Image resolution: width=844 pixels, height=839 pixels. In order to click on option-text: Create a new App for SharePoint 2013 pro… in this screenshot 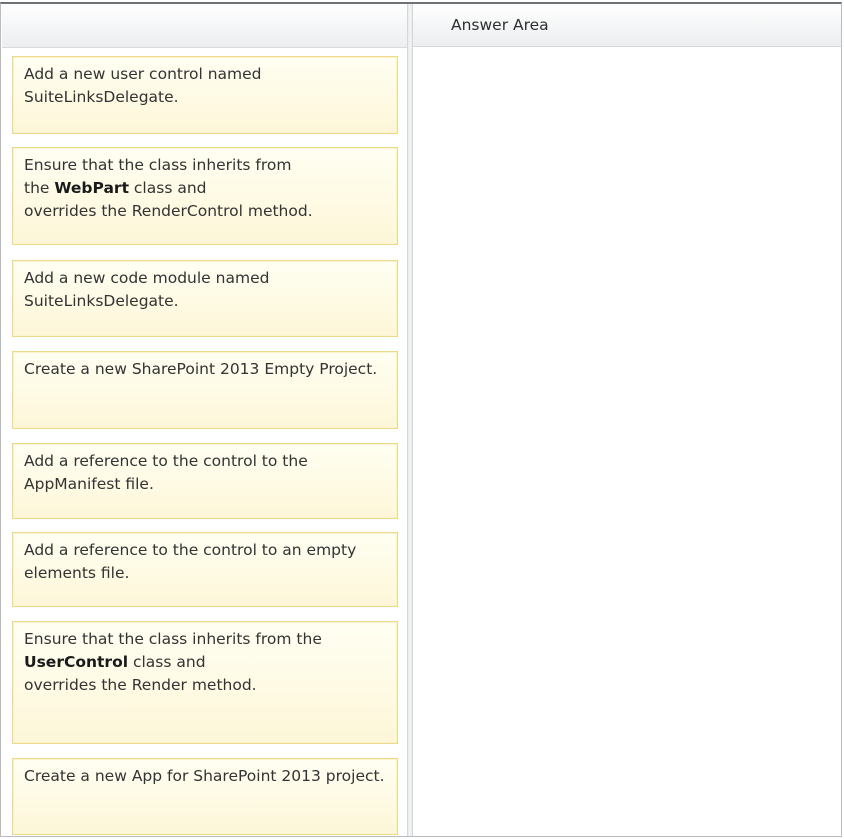, I will do `click(204, 776)`.